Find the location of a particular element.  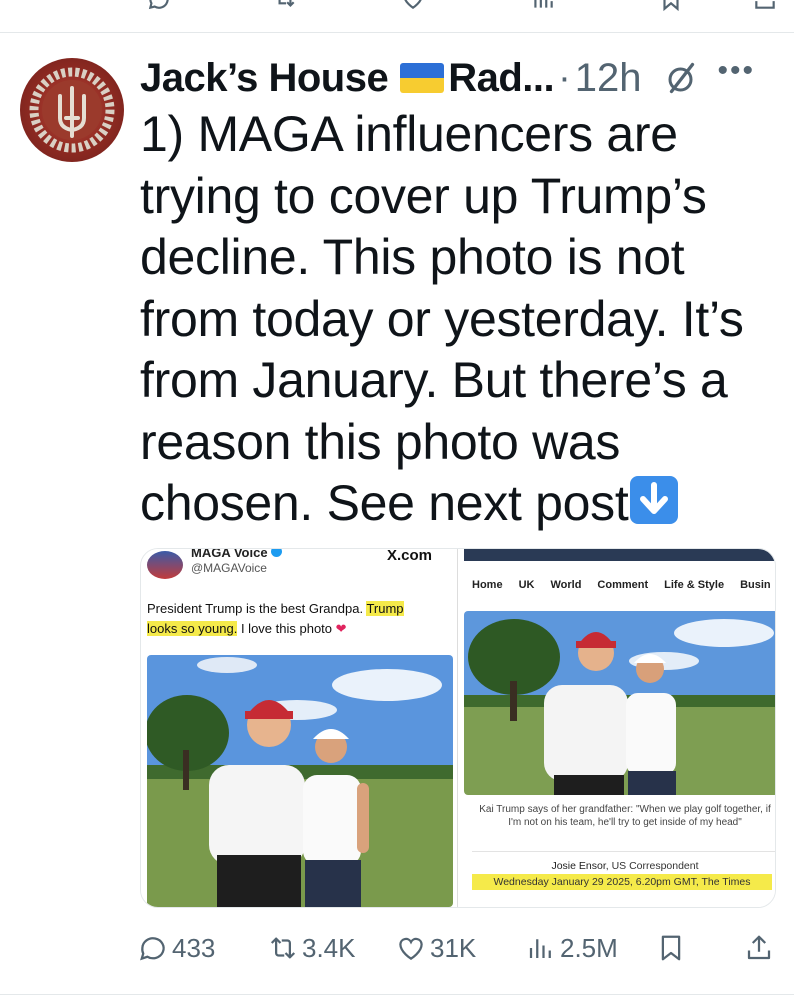

repost-button: 3.4K is located at coordinates (312, 948).